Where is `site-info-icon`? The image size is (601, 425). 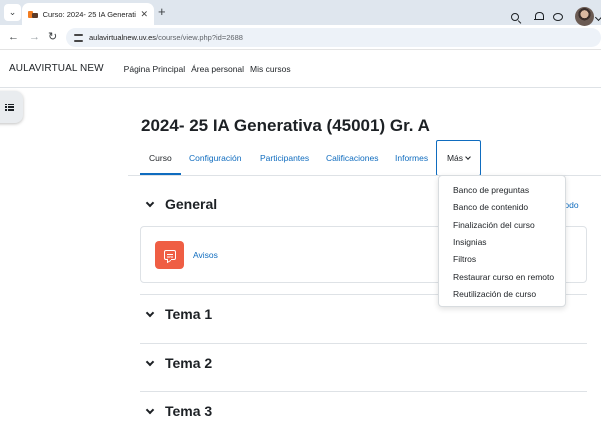 site-info-icon is located at coordinates (78, 37).